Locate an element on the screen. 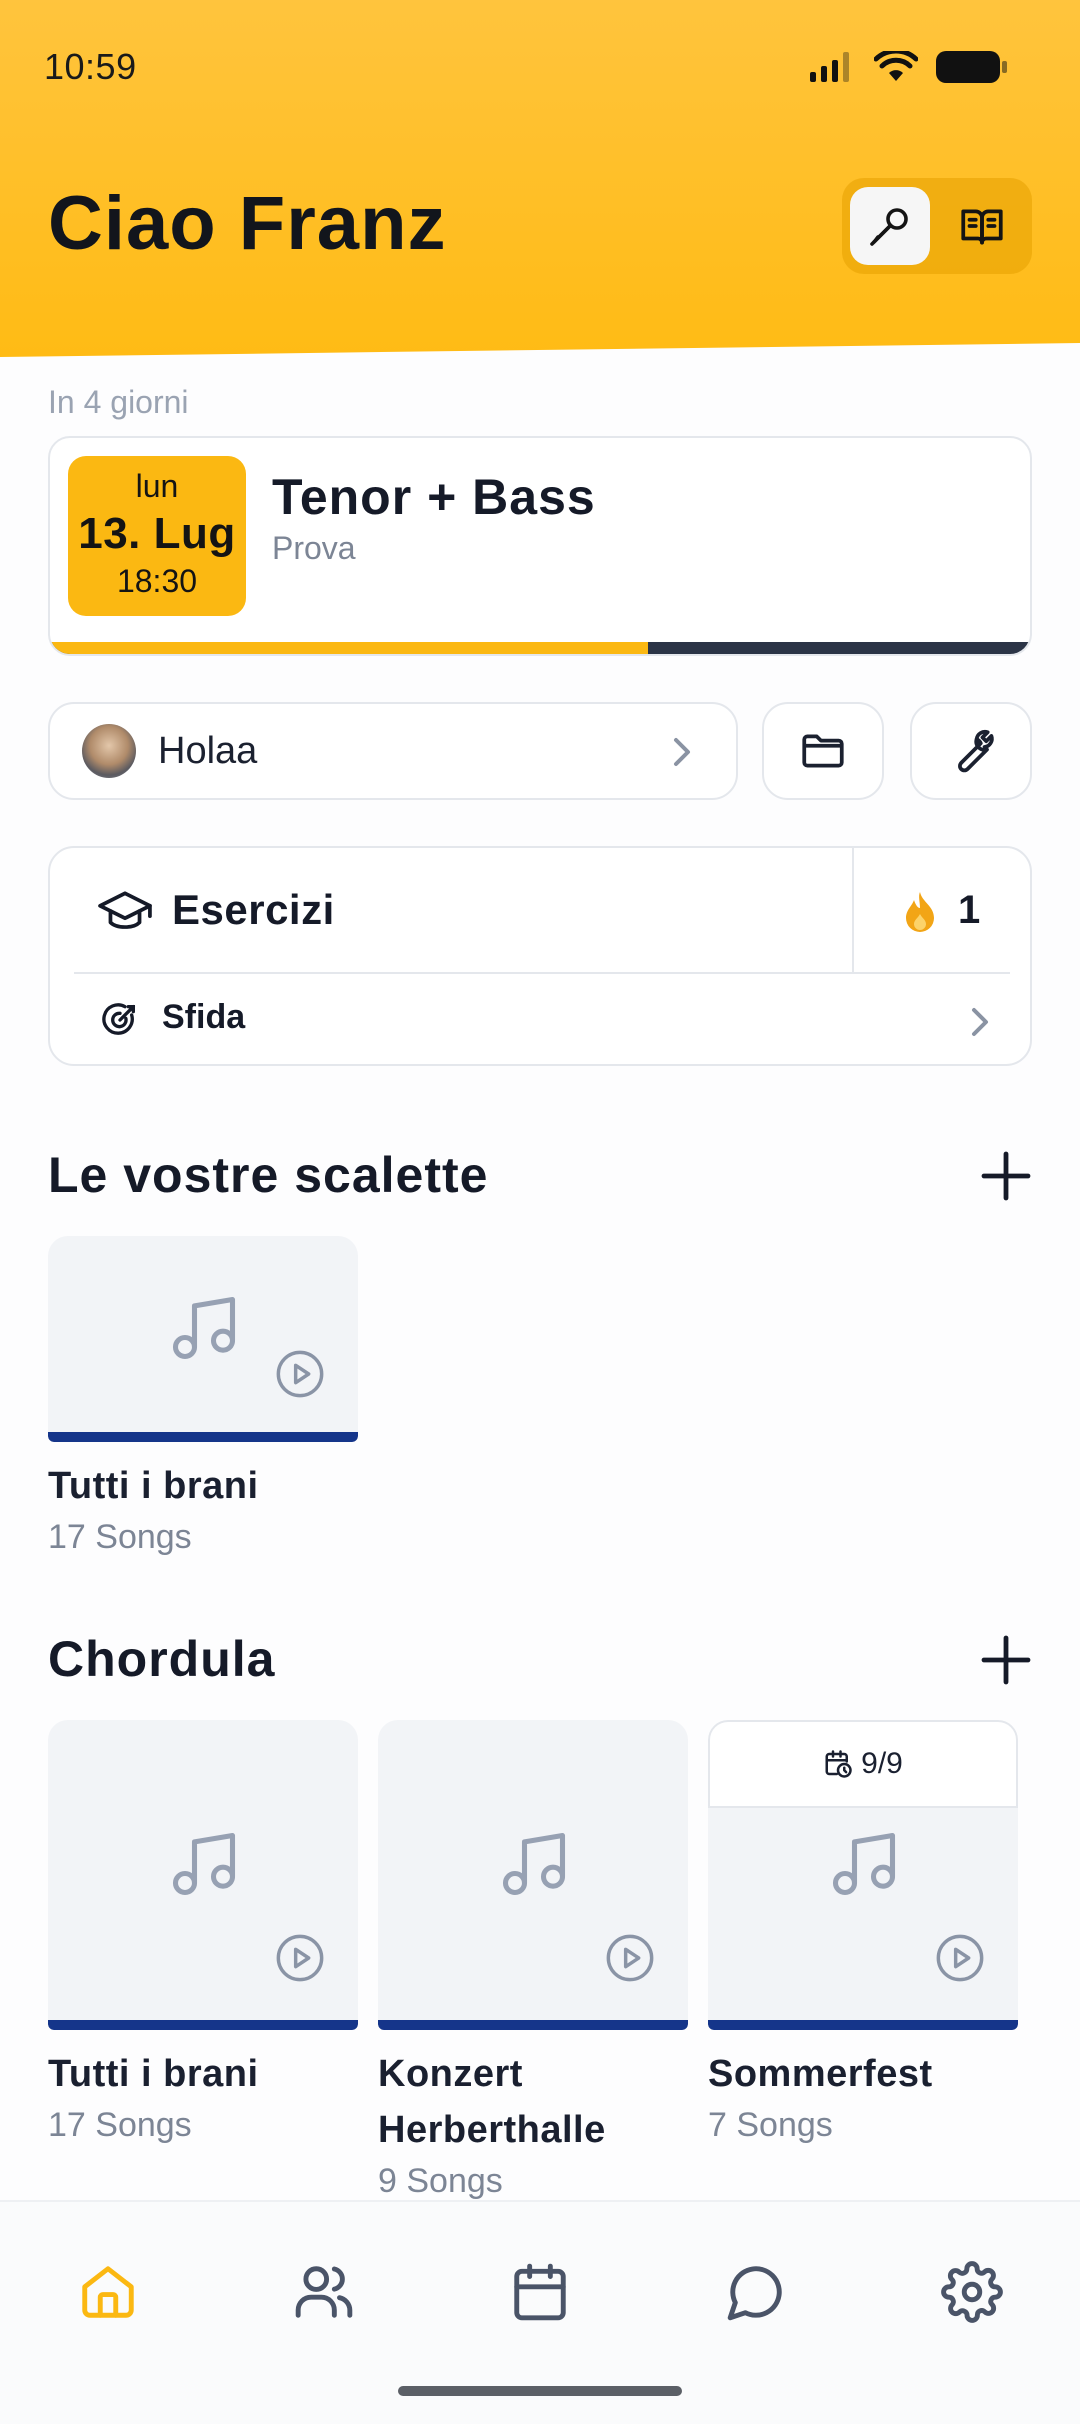  wrench-icon is located at coordinates (976, 751).